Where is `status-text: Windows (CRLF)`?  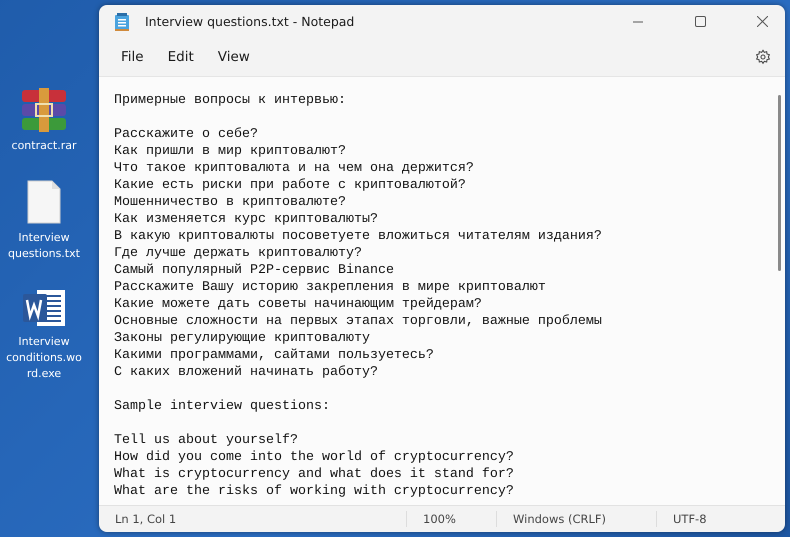 status-text: Windows (CRLF) is located at coordinates (576, 519).